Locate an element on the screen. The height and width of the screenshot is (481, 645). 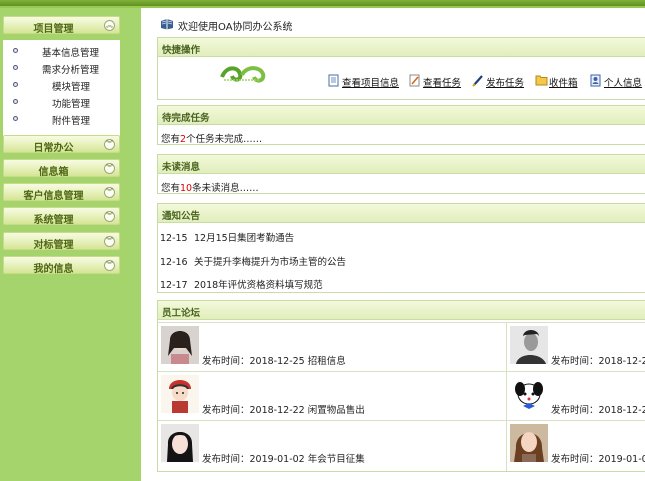
submenu-modules: 模块管理 is located at coordinates (61, 85).